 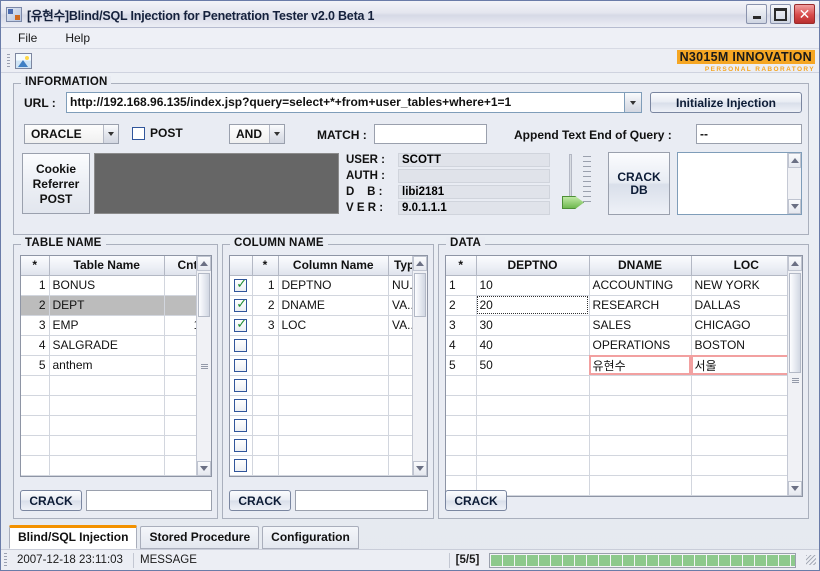 I want to click on table-name-crack-button: CRACK, so click(x=51, y=500).